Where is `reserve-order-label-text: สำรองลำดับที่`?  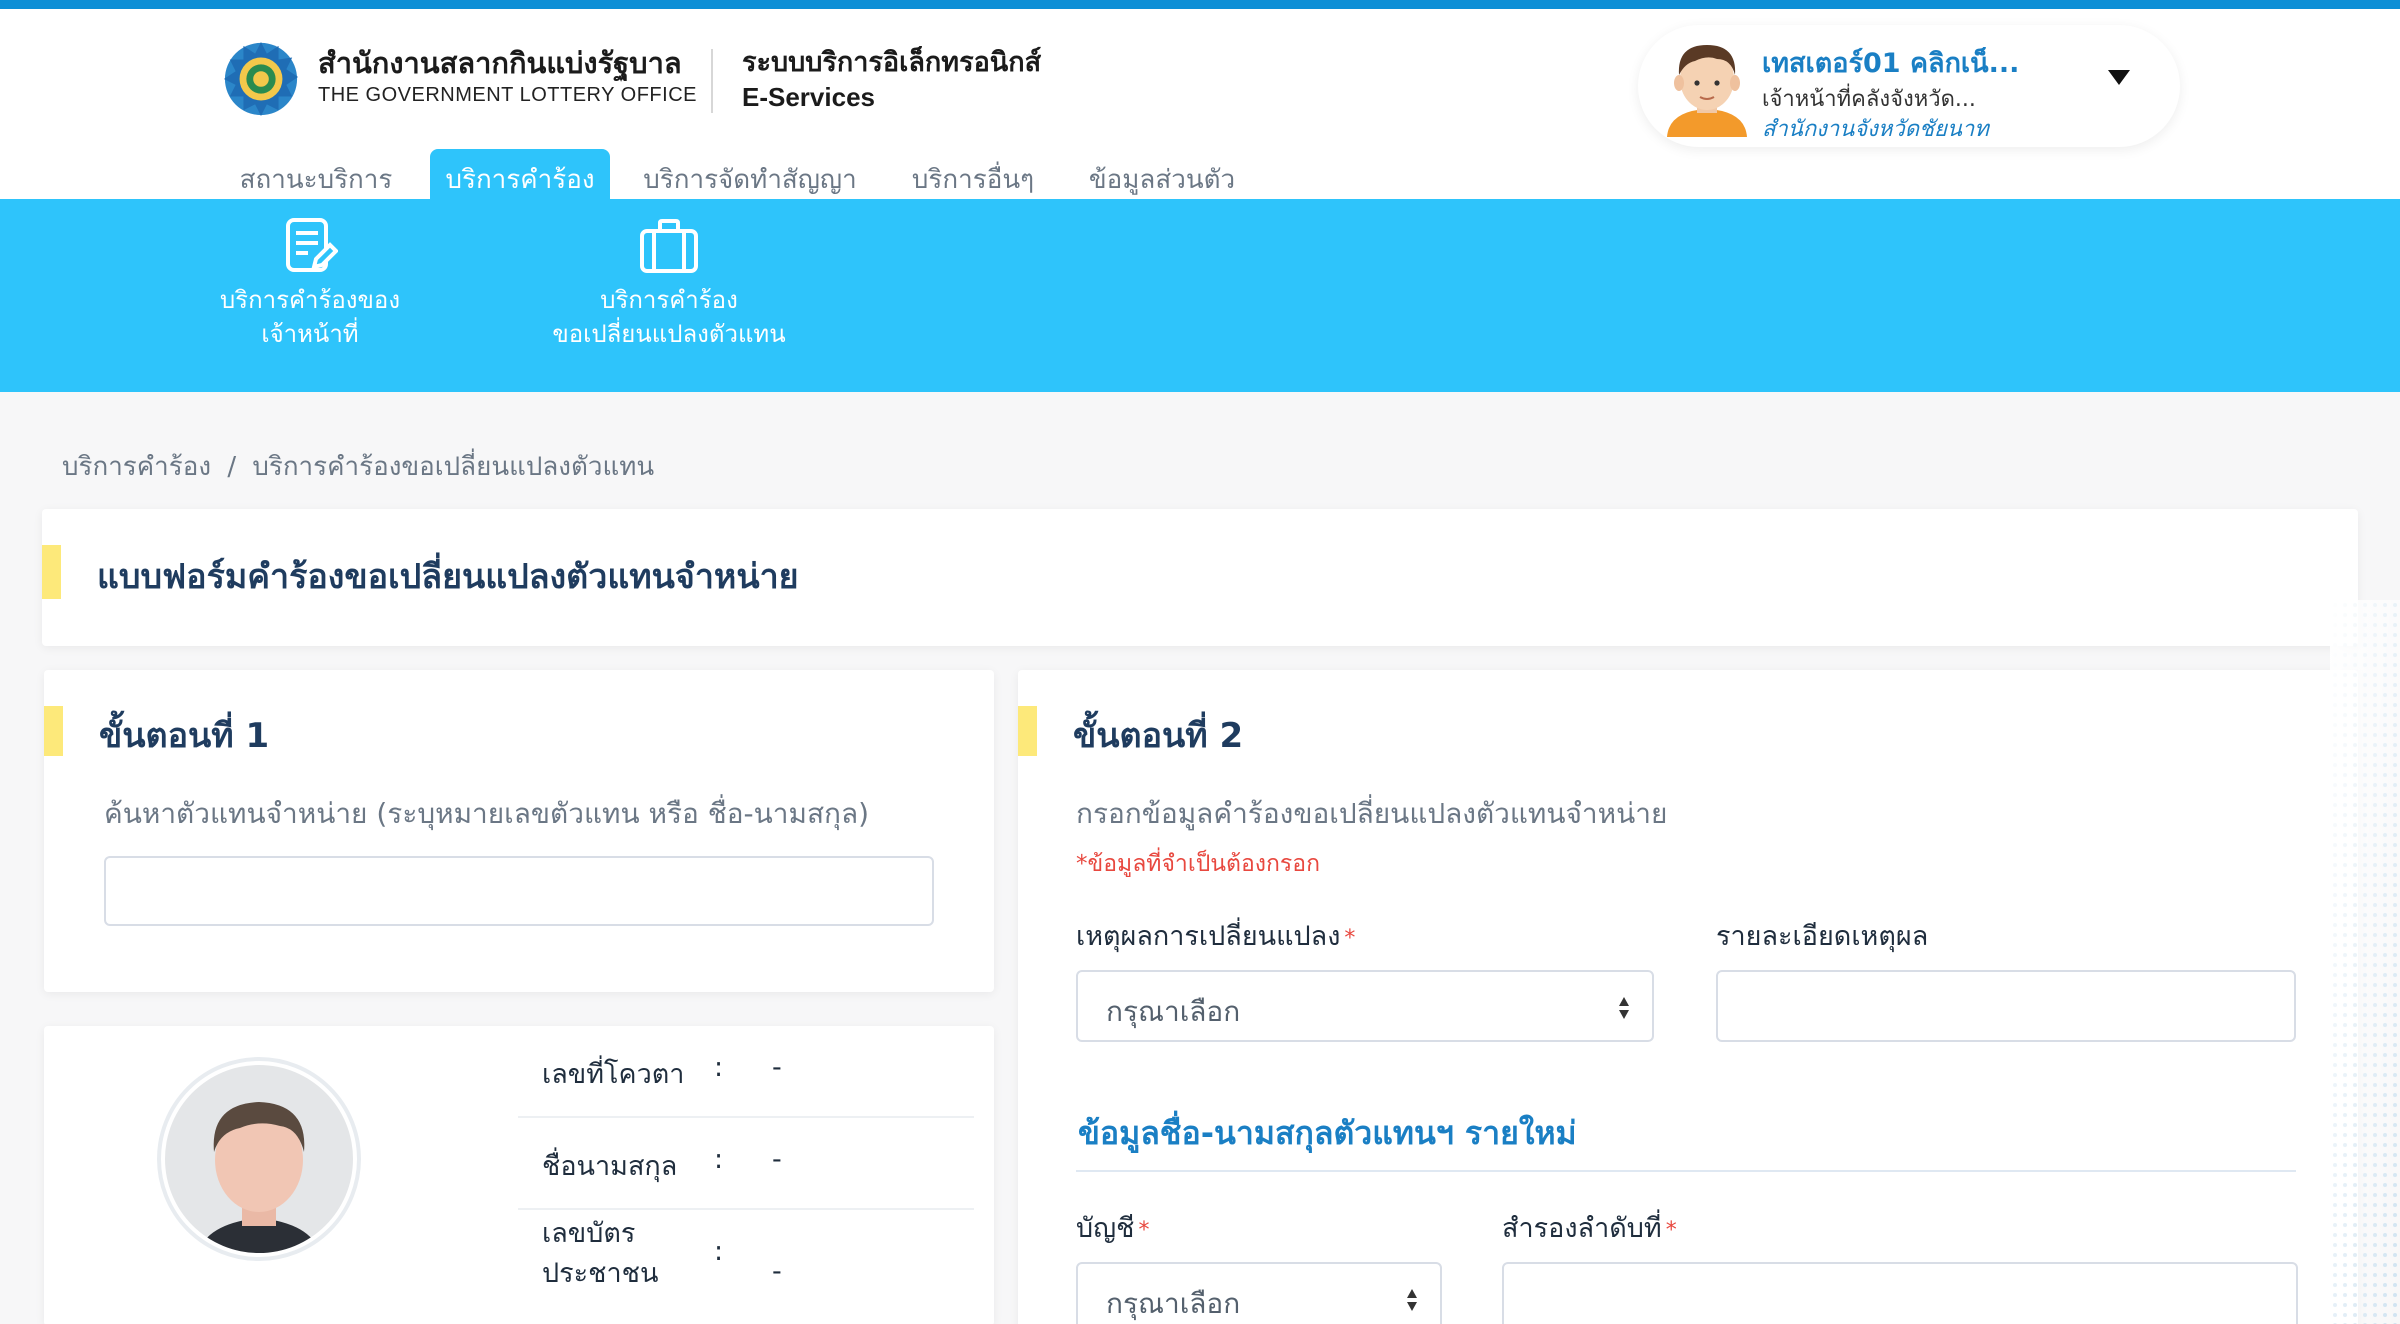
reserve-order-label-text: สำรองลำดับที่ is located at coordinates (1582, 1228).